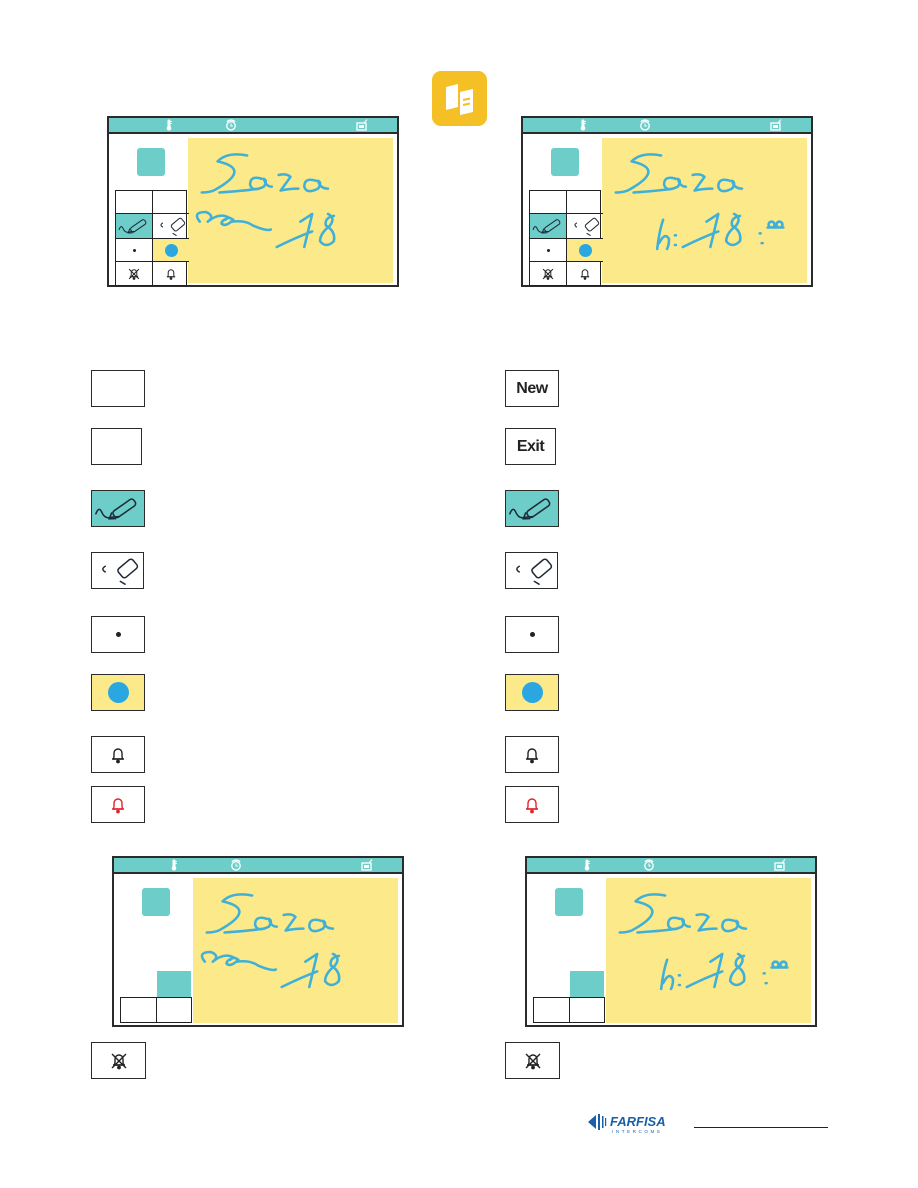 The width and height of the screenshot is (918, 1188). Describe the element at coordinates (118, 1060) in the screenshot. I see `key-bell-muted` at that location.